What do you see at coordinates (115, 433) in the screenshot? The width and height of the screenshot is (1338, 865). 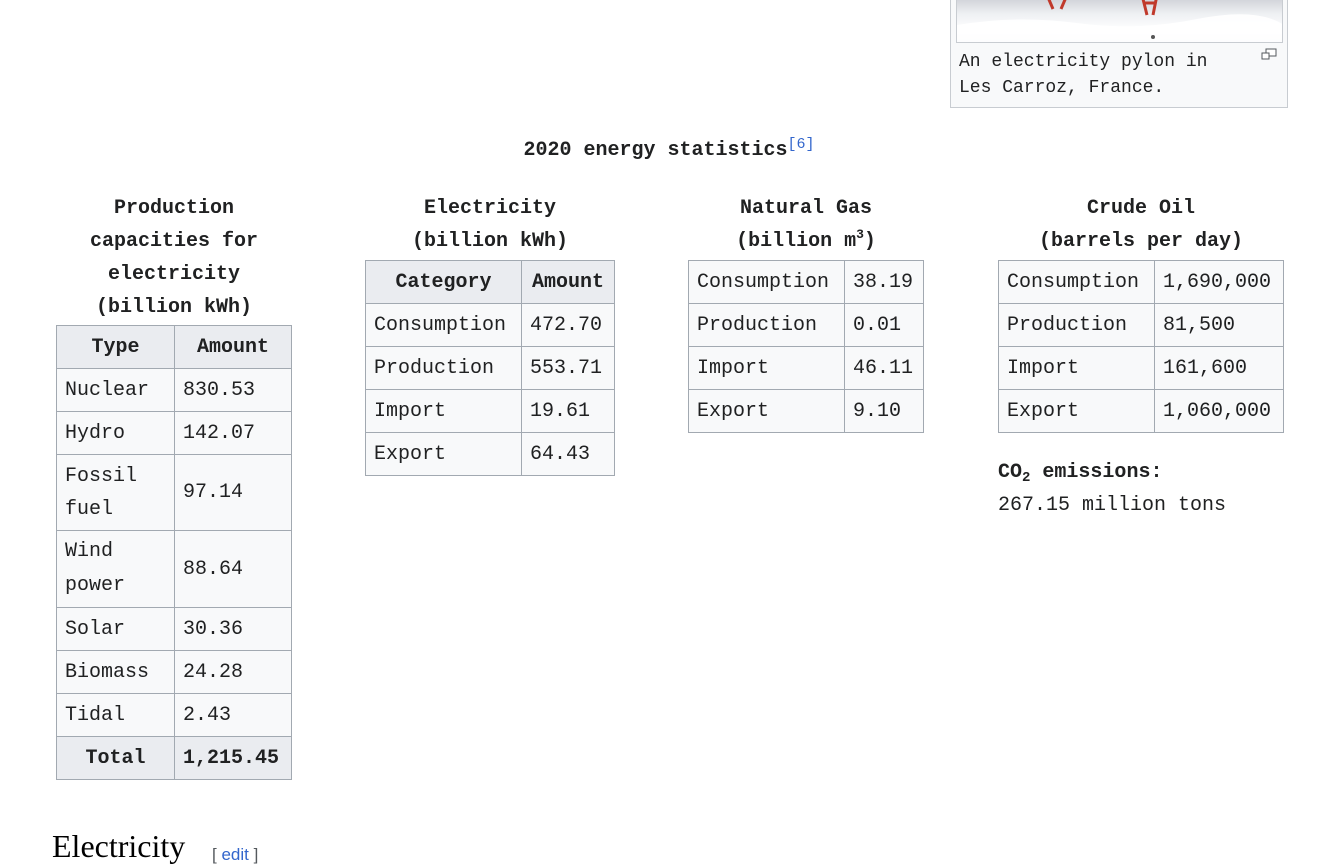 I see `cell-type: Hydro` at bounding box center [115, 433].